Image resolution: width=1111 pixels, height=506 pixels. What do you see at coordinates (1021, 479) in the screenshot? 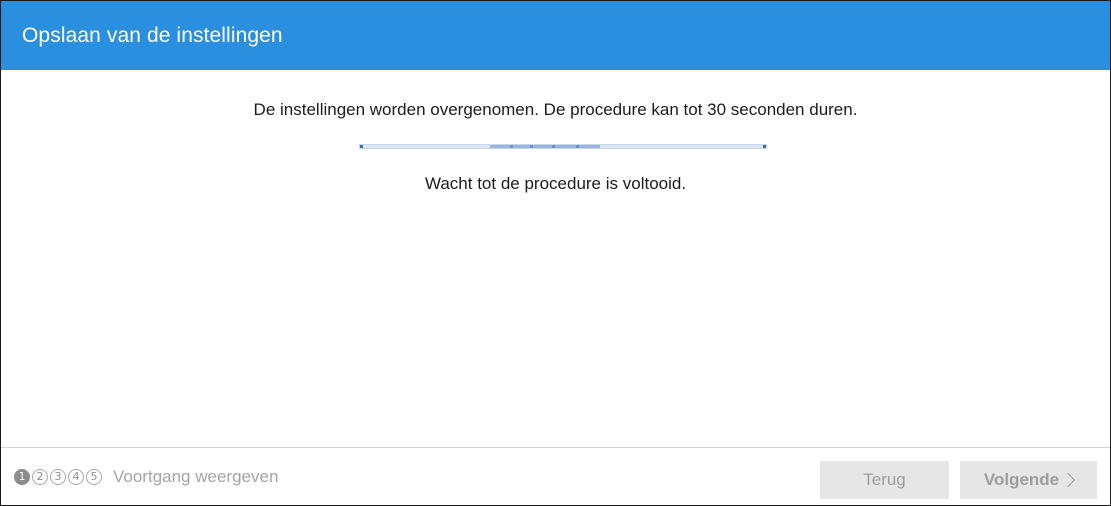
I see `next-button-label: Volgende` at bounding box center [1021, 479].